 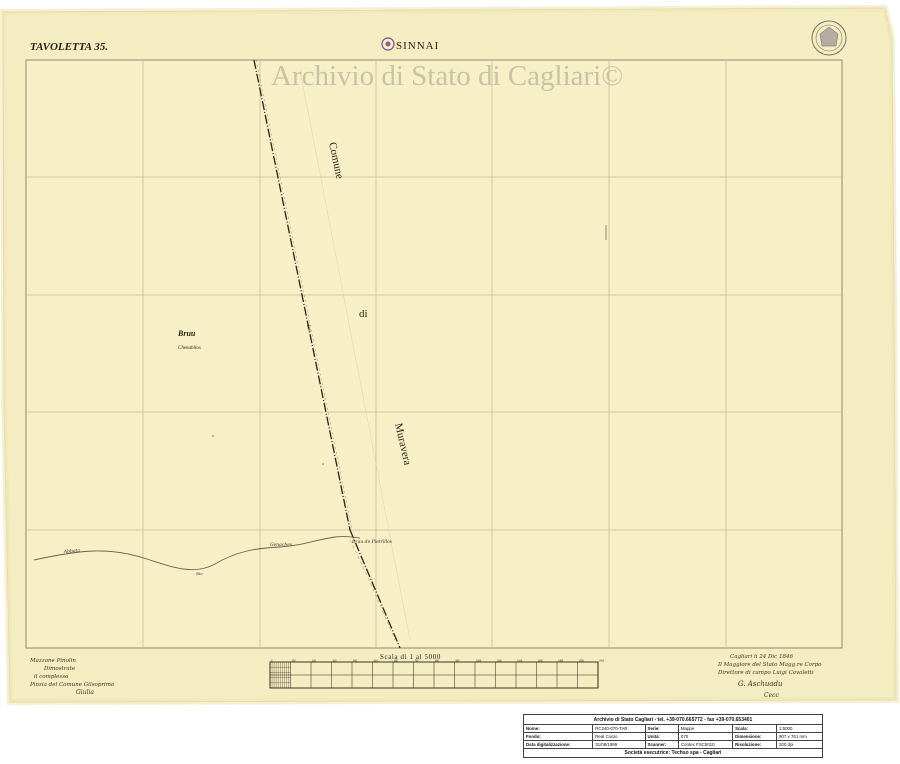 I want to click on info-key: Fondo:, so click(x=558, y=736).